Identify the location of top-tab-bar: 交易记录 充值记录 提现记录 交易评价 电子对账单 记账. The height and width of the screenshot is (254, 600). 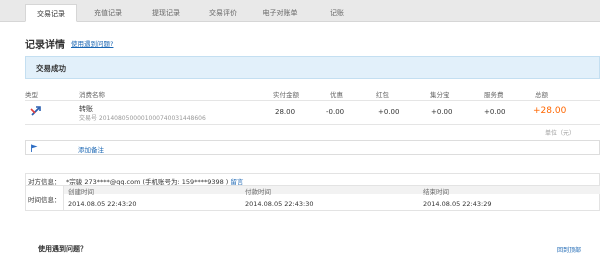
(300, 11).